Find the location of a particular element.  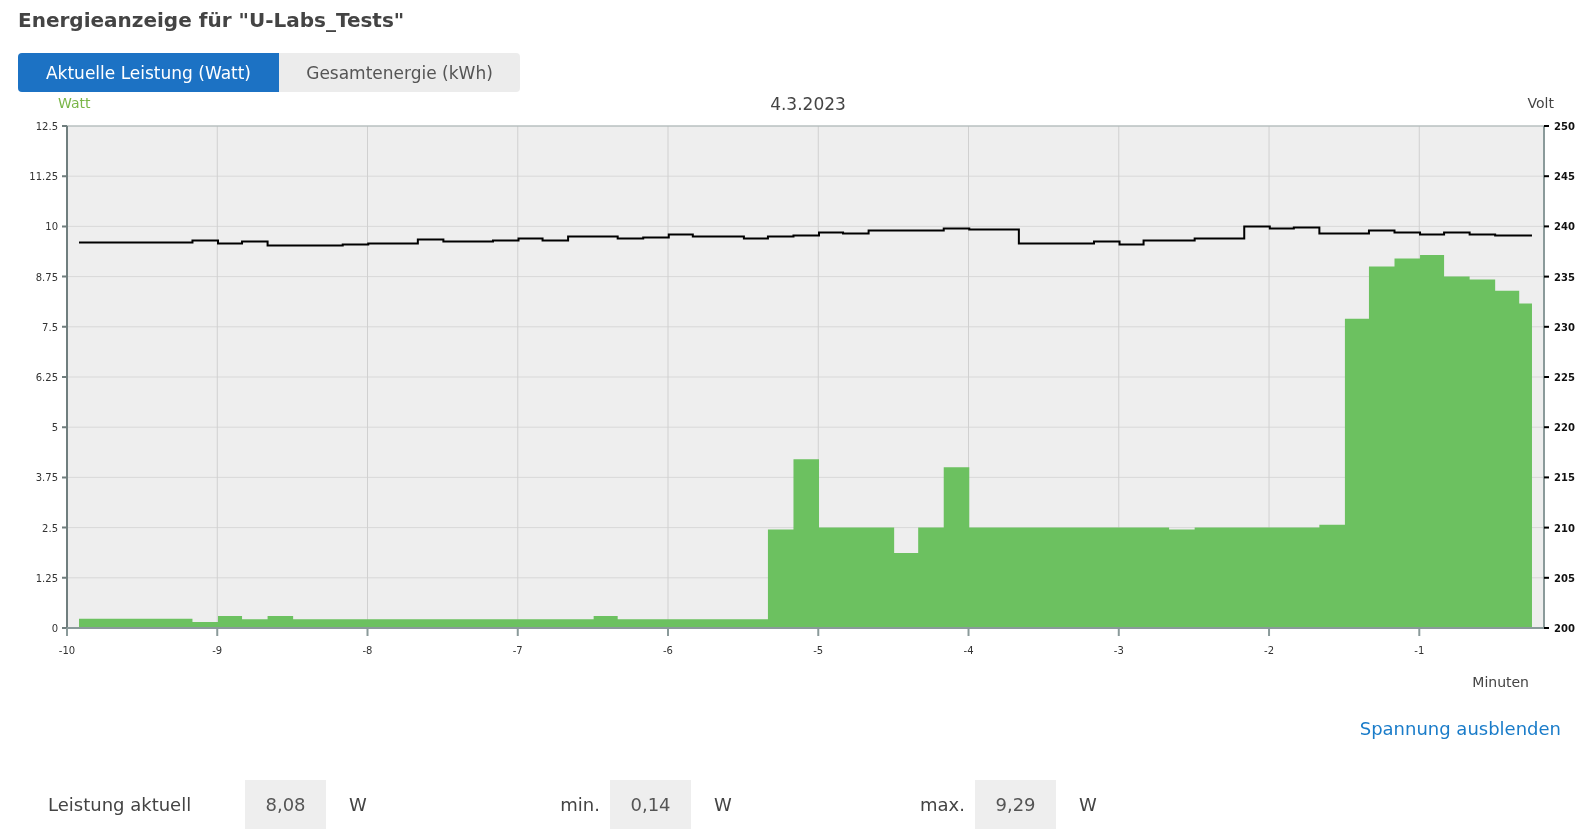

x-tick-label: -5 is located at coordinates (818, 650).